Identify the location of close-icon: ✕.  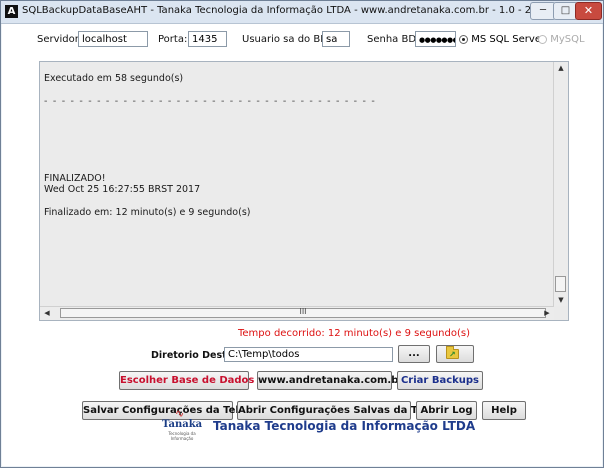
(588, 10).